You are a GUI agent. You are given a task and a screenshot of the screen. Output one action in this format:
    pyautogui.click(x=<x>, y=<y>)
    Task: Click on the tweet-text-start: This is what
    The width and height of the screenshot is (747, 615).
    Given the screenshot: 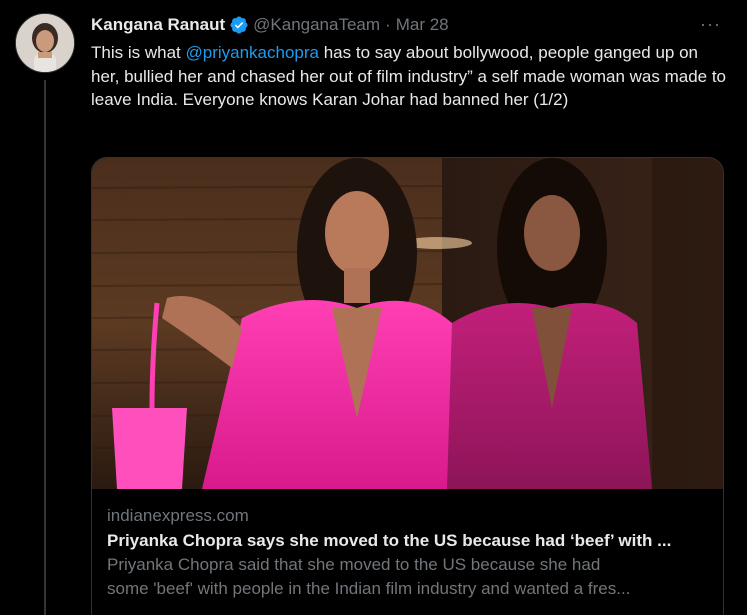 What is the action you would take?
    pyautogui.click(x=138, y=52)
    